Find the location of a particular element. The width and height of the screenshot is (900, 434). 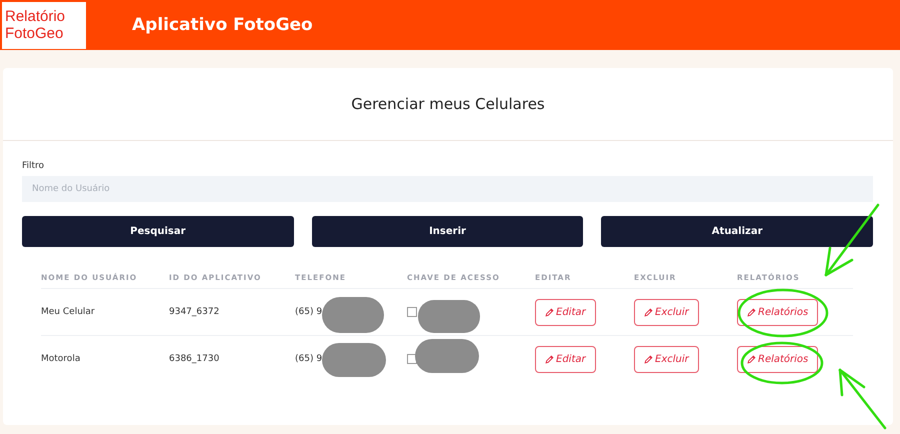

annotation-arrow is located at coordinates (862, 399).